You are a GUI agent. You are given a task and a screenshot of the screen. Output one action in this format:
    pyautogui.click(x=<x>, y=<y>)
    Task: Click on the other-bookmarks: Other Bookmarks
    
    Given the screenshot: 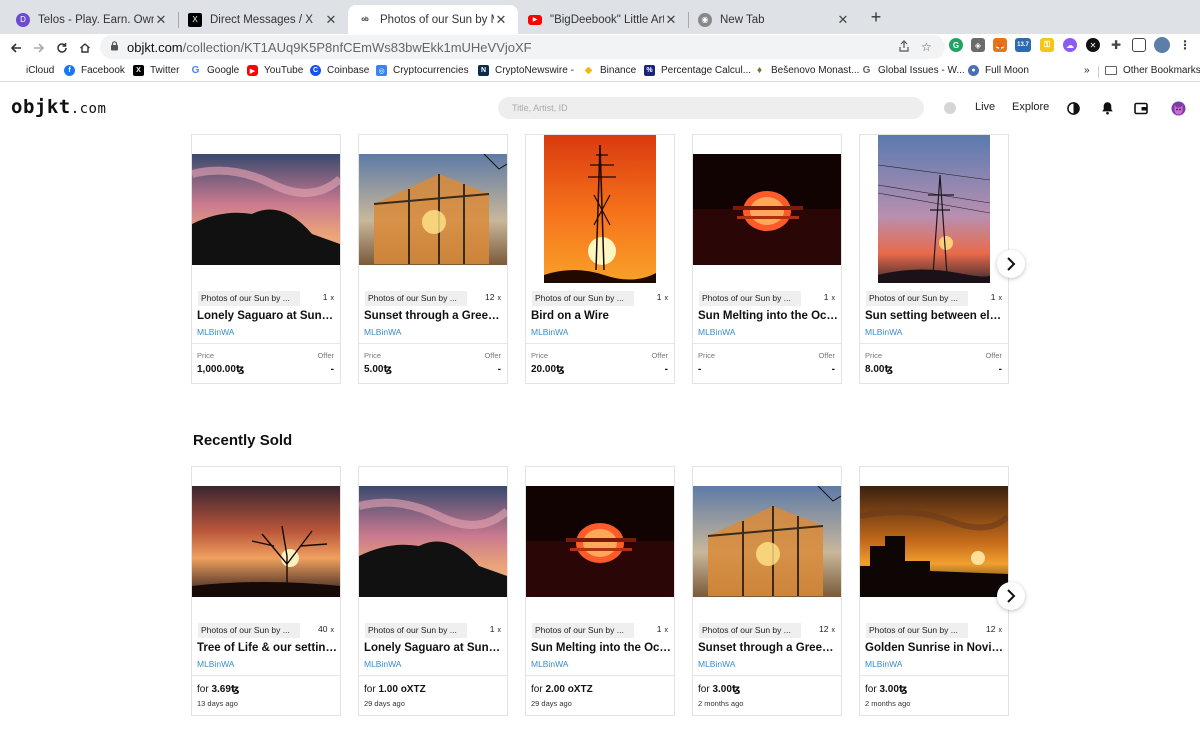 What is the action you would take?
    pyautogui.click(x=1152, y=70)
    